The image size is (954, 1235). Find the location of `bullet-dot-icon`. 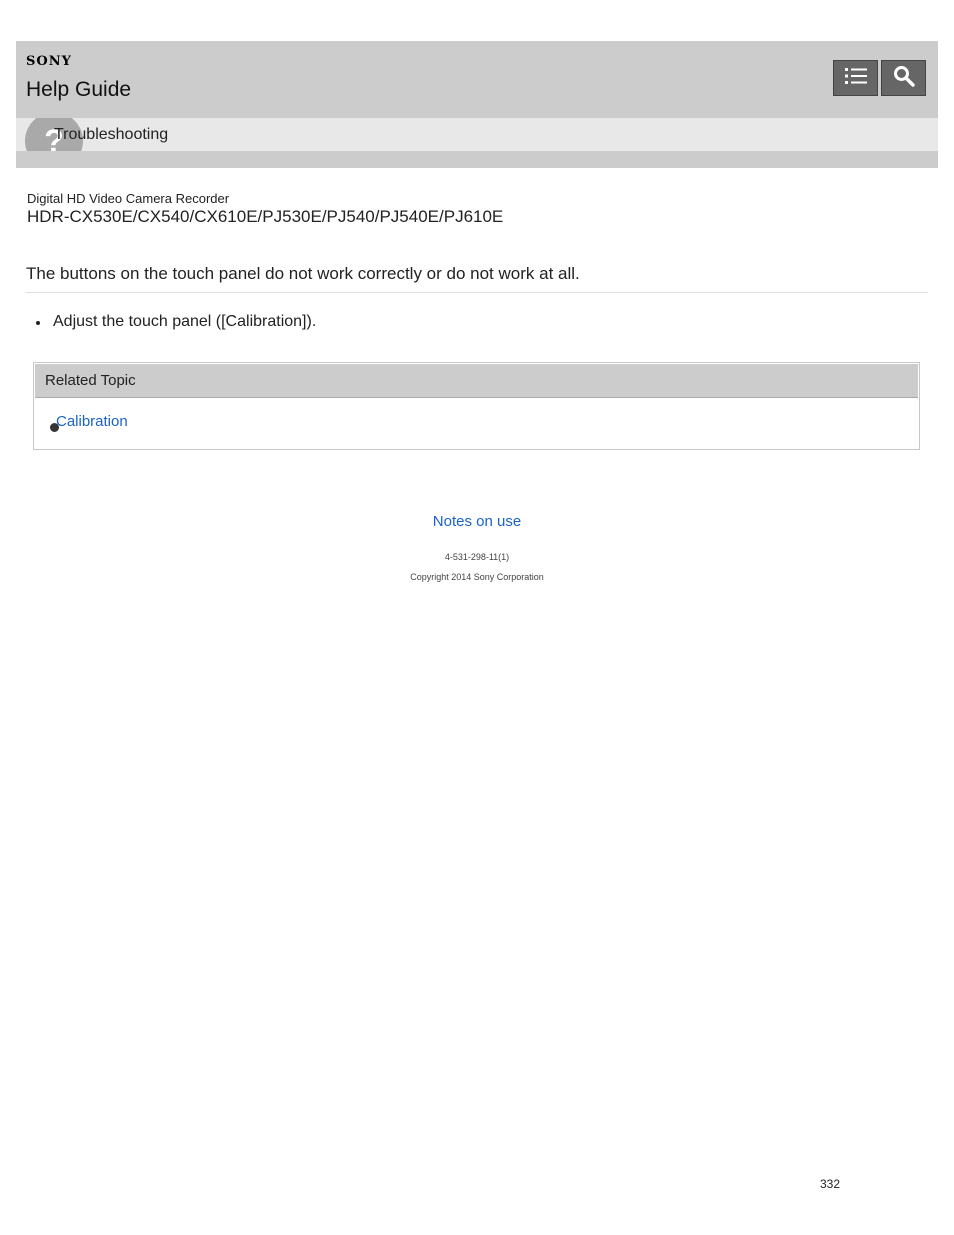

bullet-dot-icon is located at coordinates (38, 323).